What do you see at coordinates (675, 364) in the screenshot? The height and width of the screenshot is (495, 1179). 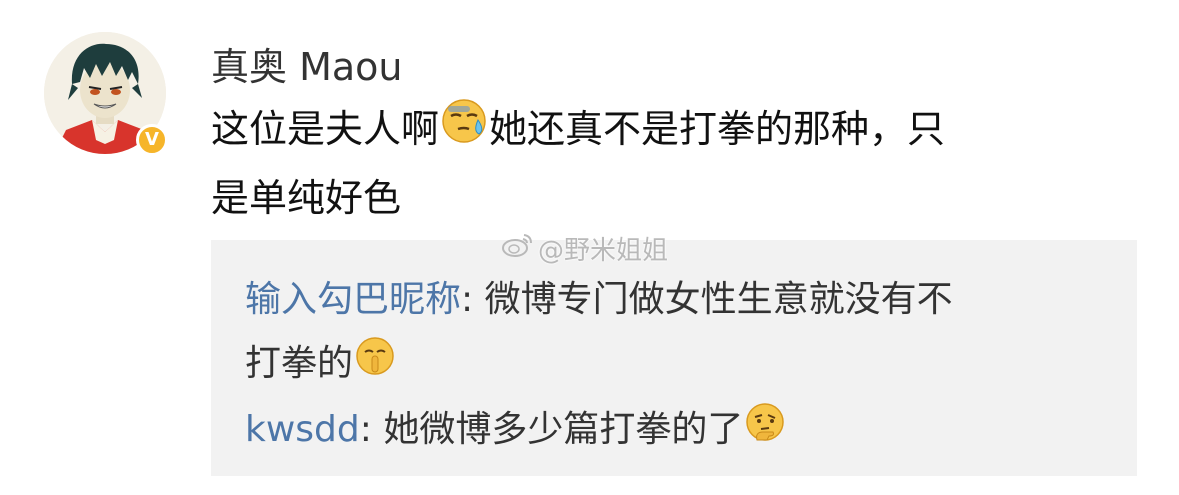 I see `reply-1-line-2: 打拳的` at bounding box center [675, 364].